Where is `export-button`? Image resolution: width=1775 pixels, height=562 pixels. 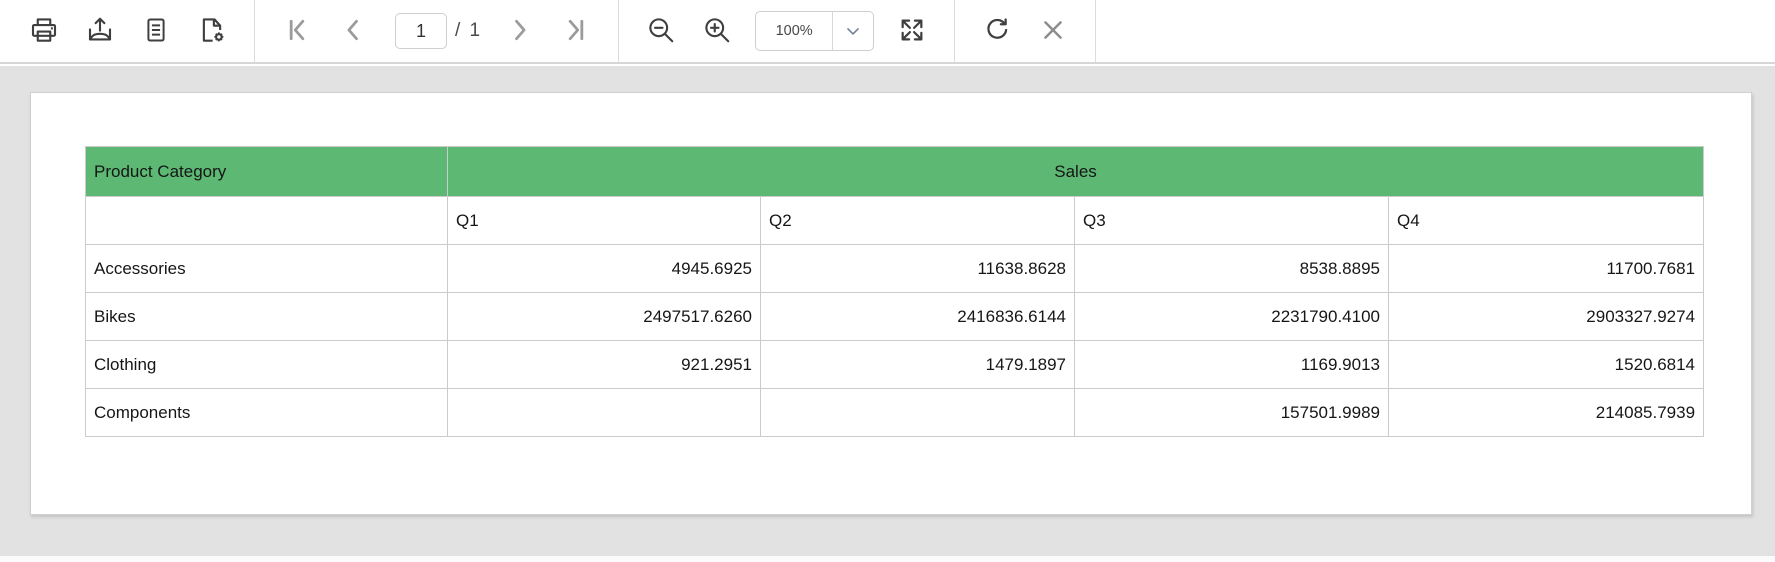
export-button is located at coordinates (100, 31).